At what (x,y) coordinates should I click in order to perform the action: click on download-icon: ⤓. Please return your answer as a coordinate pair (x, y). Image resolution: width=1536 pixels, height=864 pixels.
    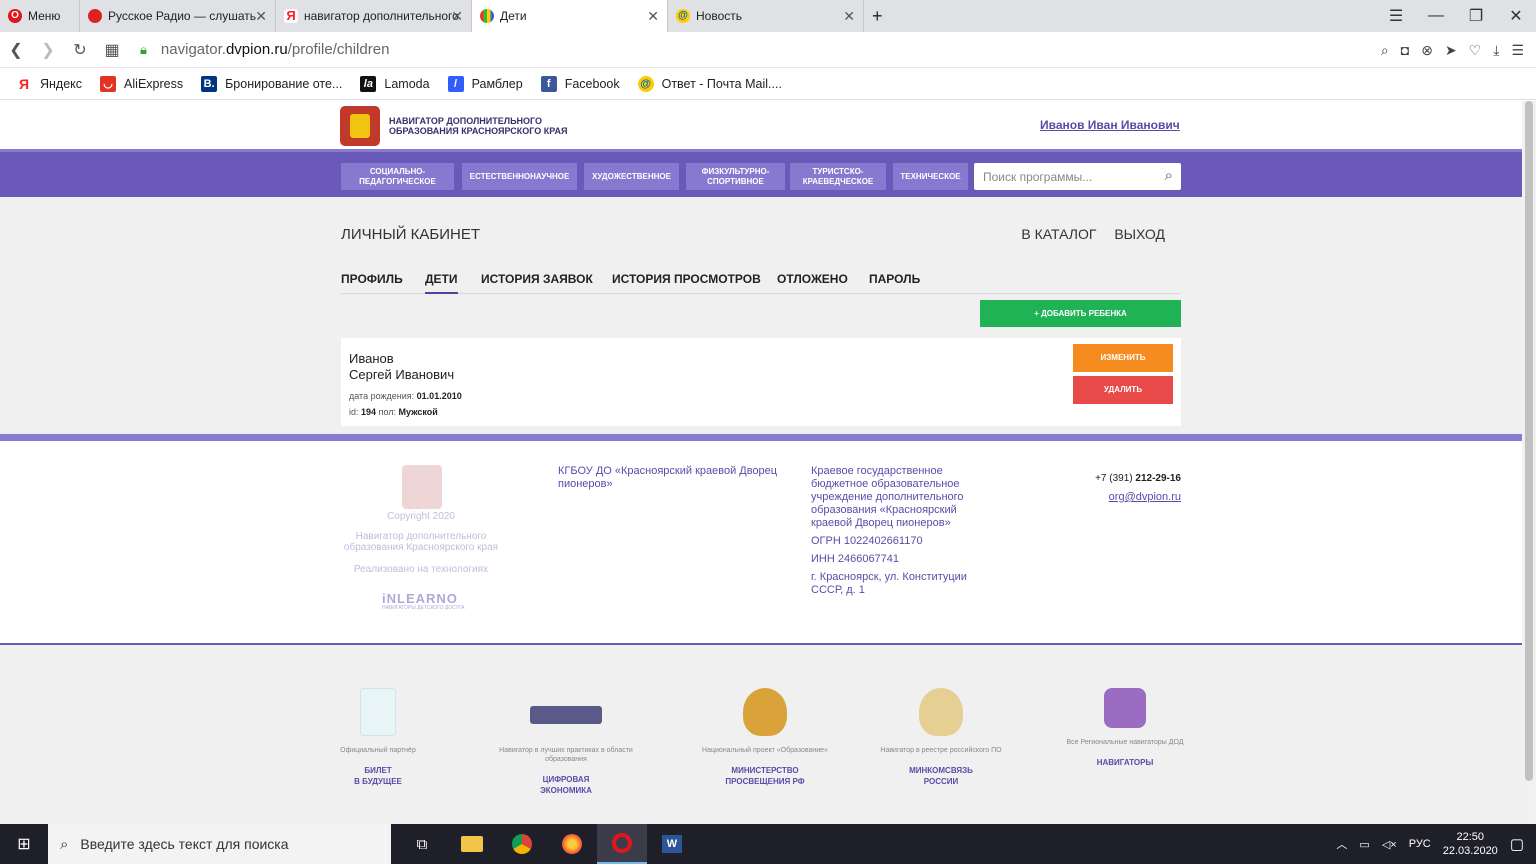
    Looking at the image, I should click on (1496, 50).